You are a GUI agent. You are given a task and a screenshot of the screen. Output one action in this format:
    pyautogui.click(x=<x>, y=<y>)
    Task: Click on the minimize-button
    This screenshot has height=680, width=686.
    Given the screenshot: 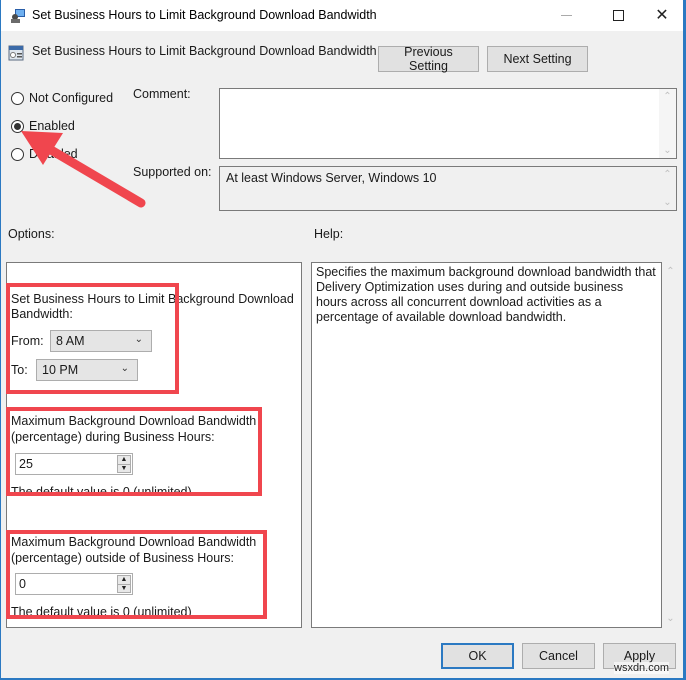 What is the action you would take?
    pyautogui.click(x=566, y=15)
    